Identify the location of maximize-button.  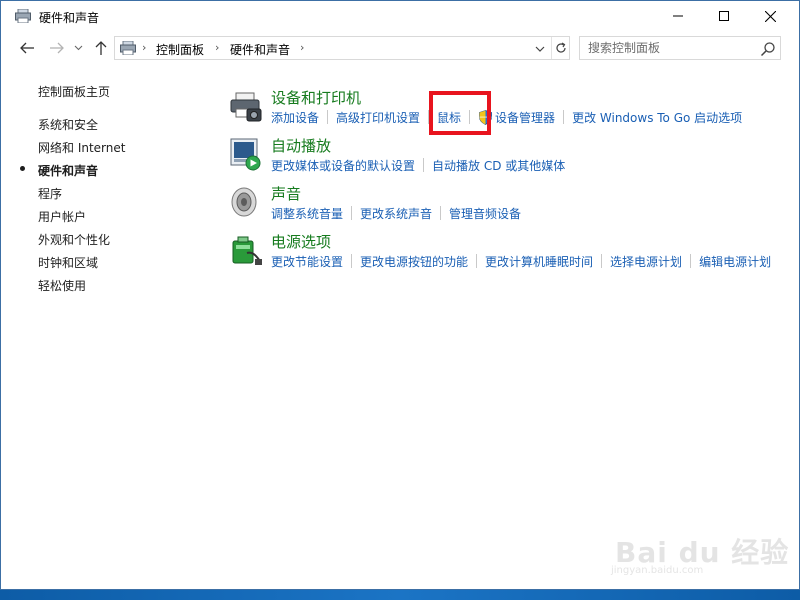
(724, 16).